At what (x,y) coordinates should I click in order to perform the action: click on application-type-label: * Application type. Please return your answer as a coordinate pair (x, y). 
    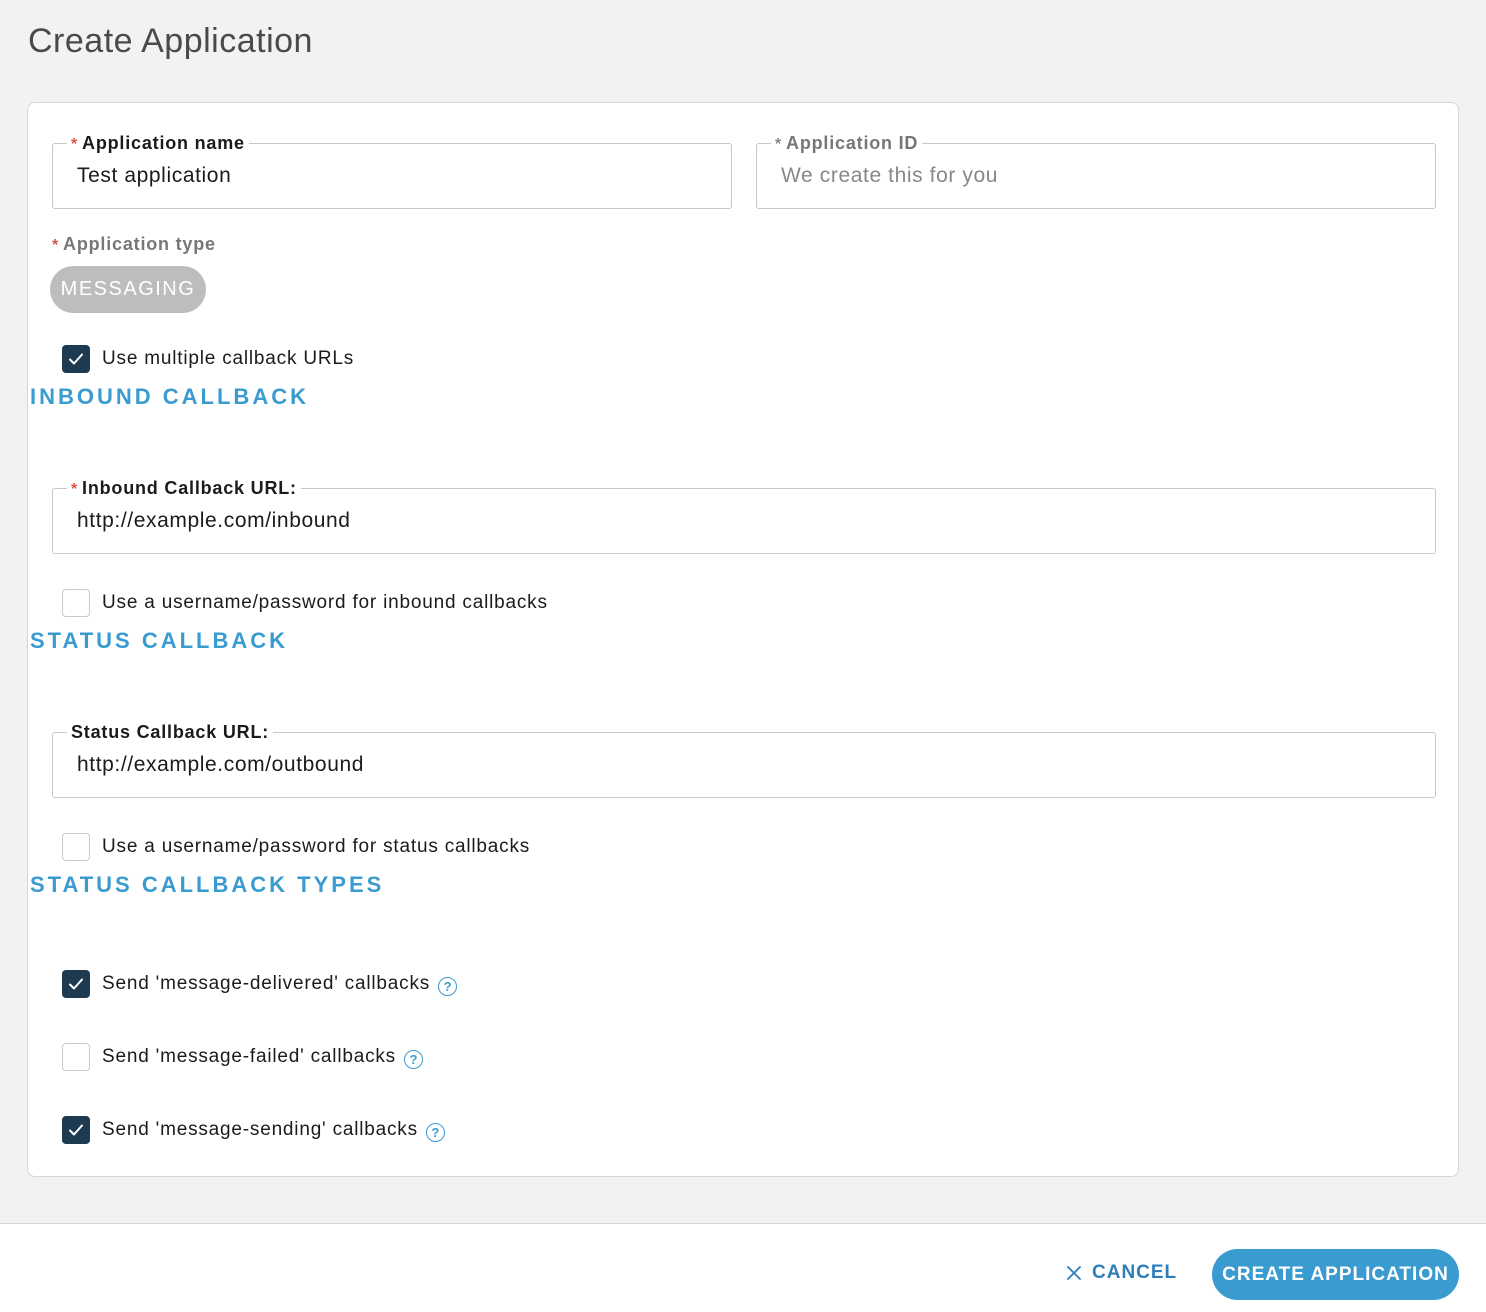
    Looking at the image, I should click on (134, 244).